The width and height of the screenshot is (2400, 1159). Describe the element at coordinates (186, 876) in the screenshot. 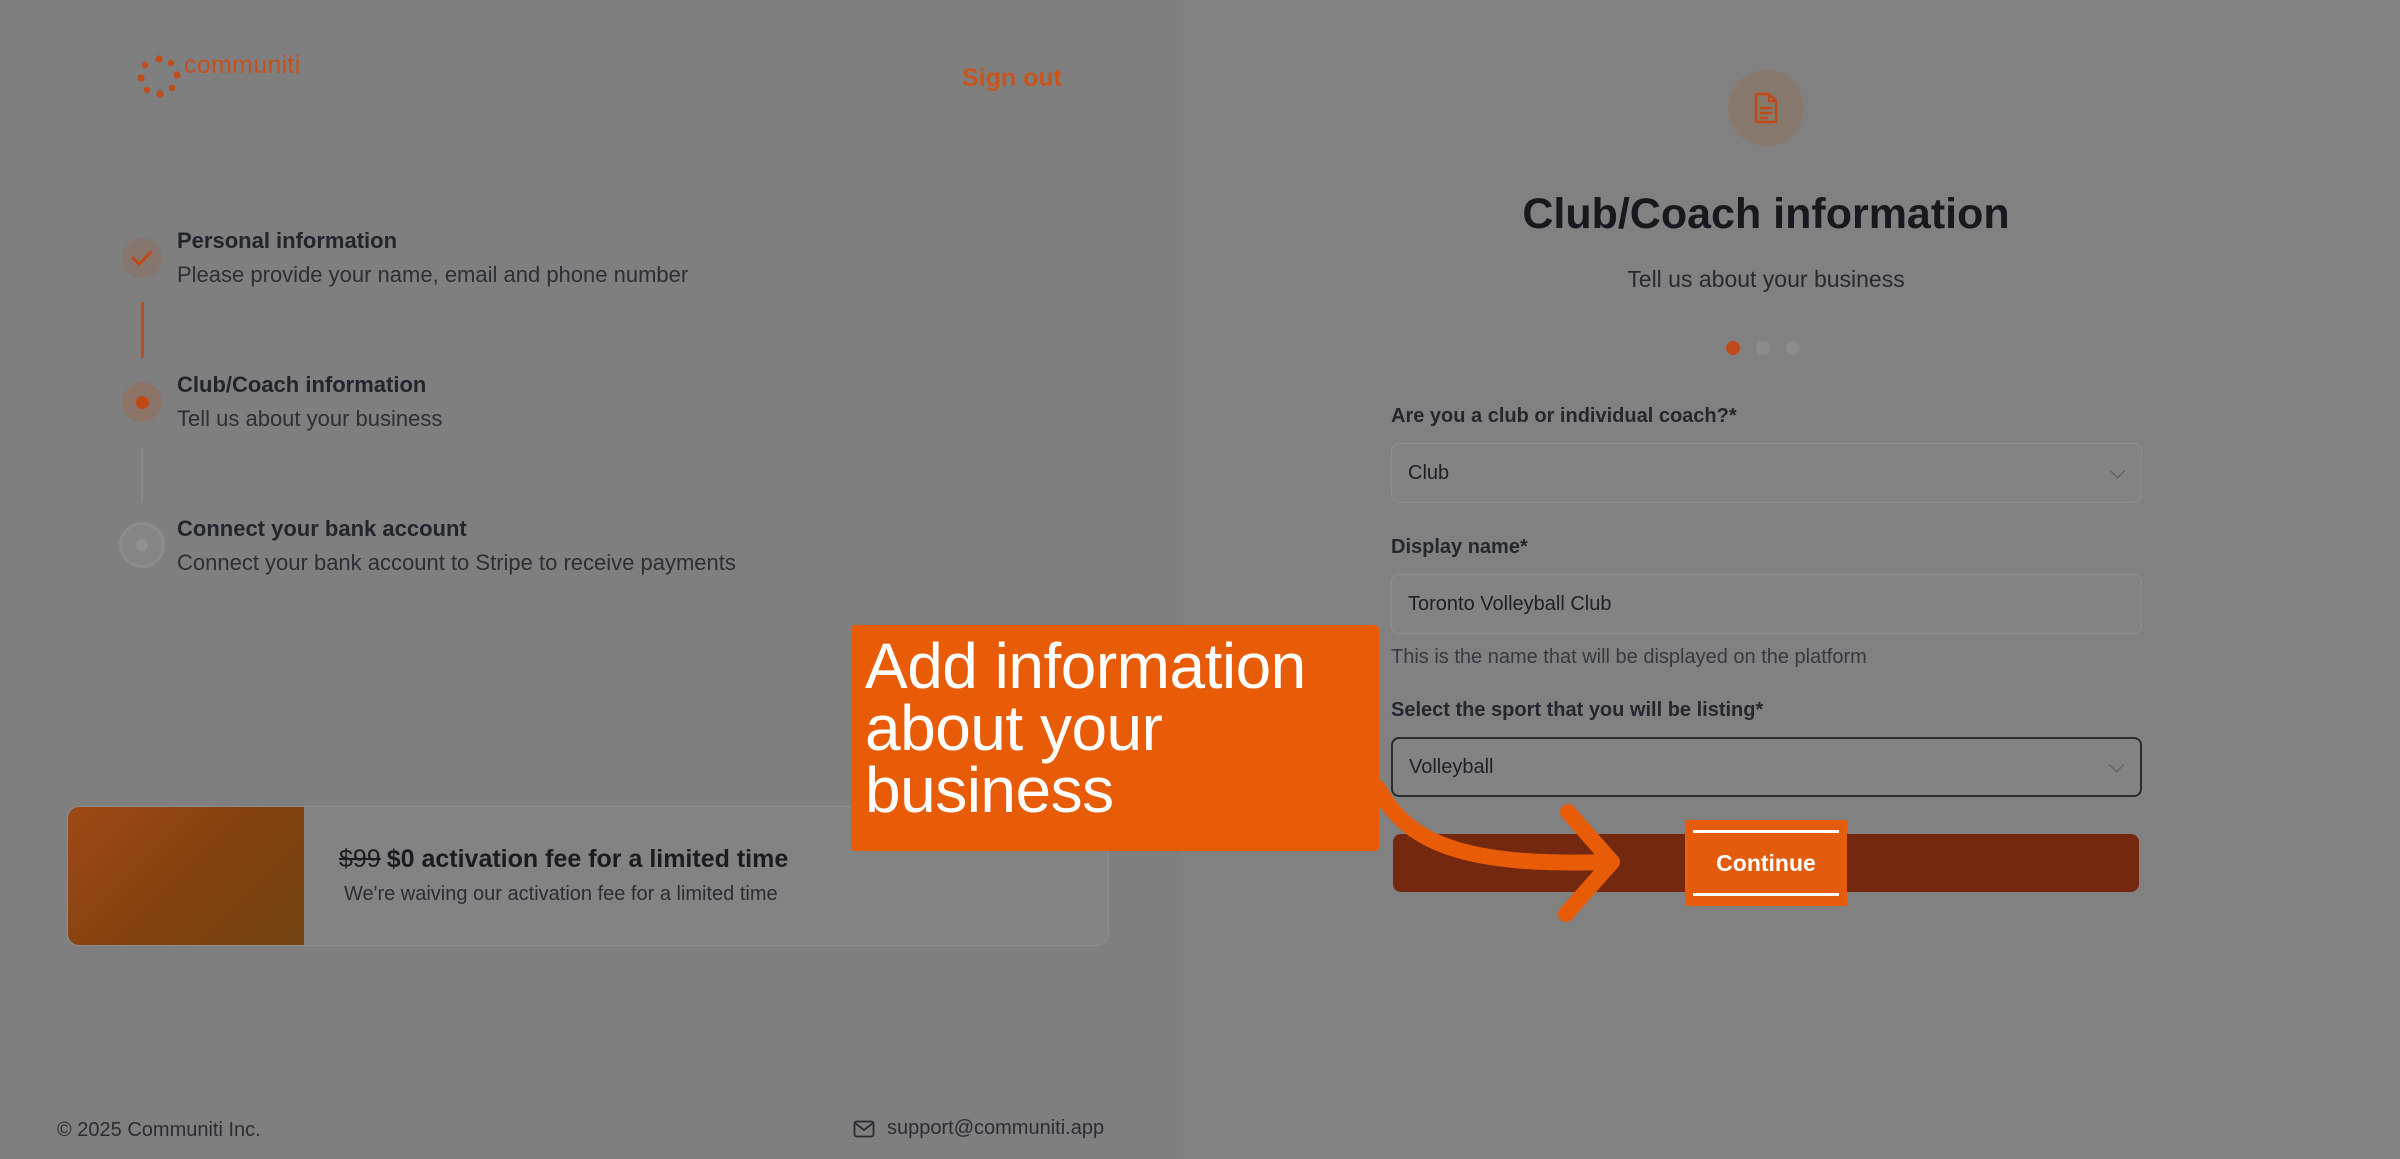

I see `promo-image` at that location.